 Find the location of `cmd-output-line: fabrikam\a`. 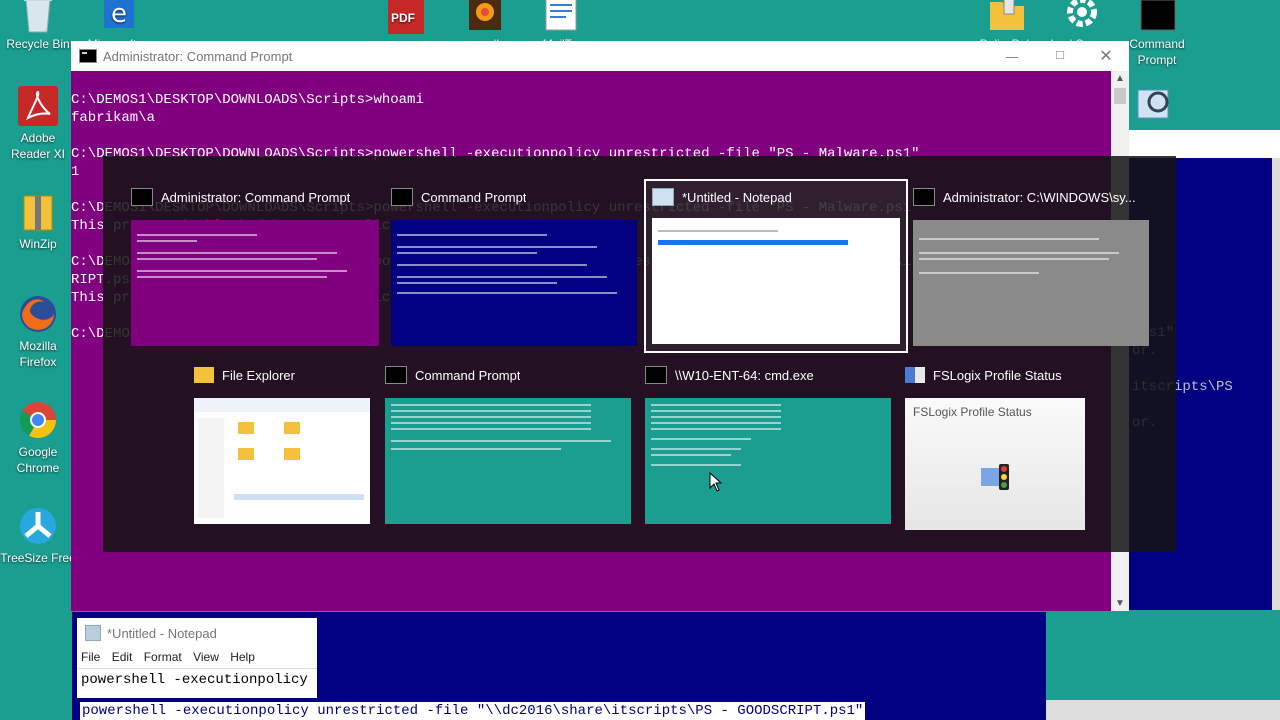

cmd-output-line: fabrikam\a is located at coordinates (113, 118).